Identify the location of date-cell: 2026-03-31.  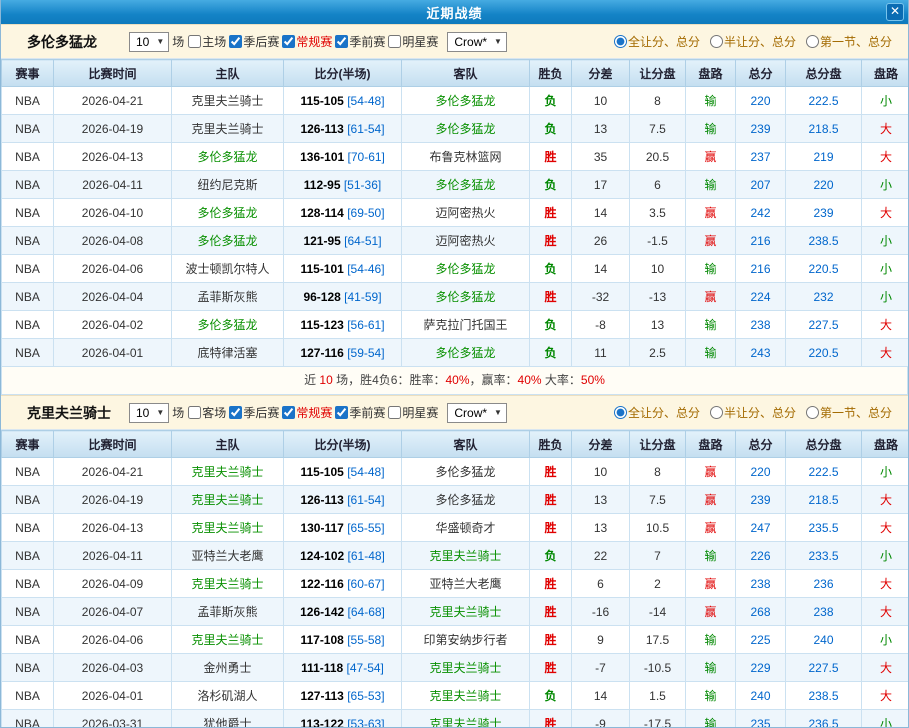
(112, 718).